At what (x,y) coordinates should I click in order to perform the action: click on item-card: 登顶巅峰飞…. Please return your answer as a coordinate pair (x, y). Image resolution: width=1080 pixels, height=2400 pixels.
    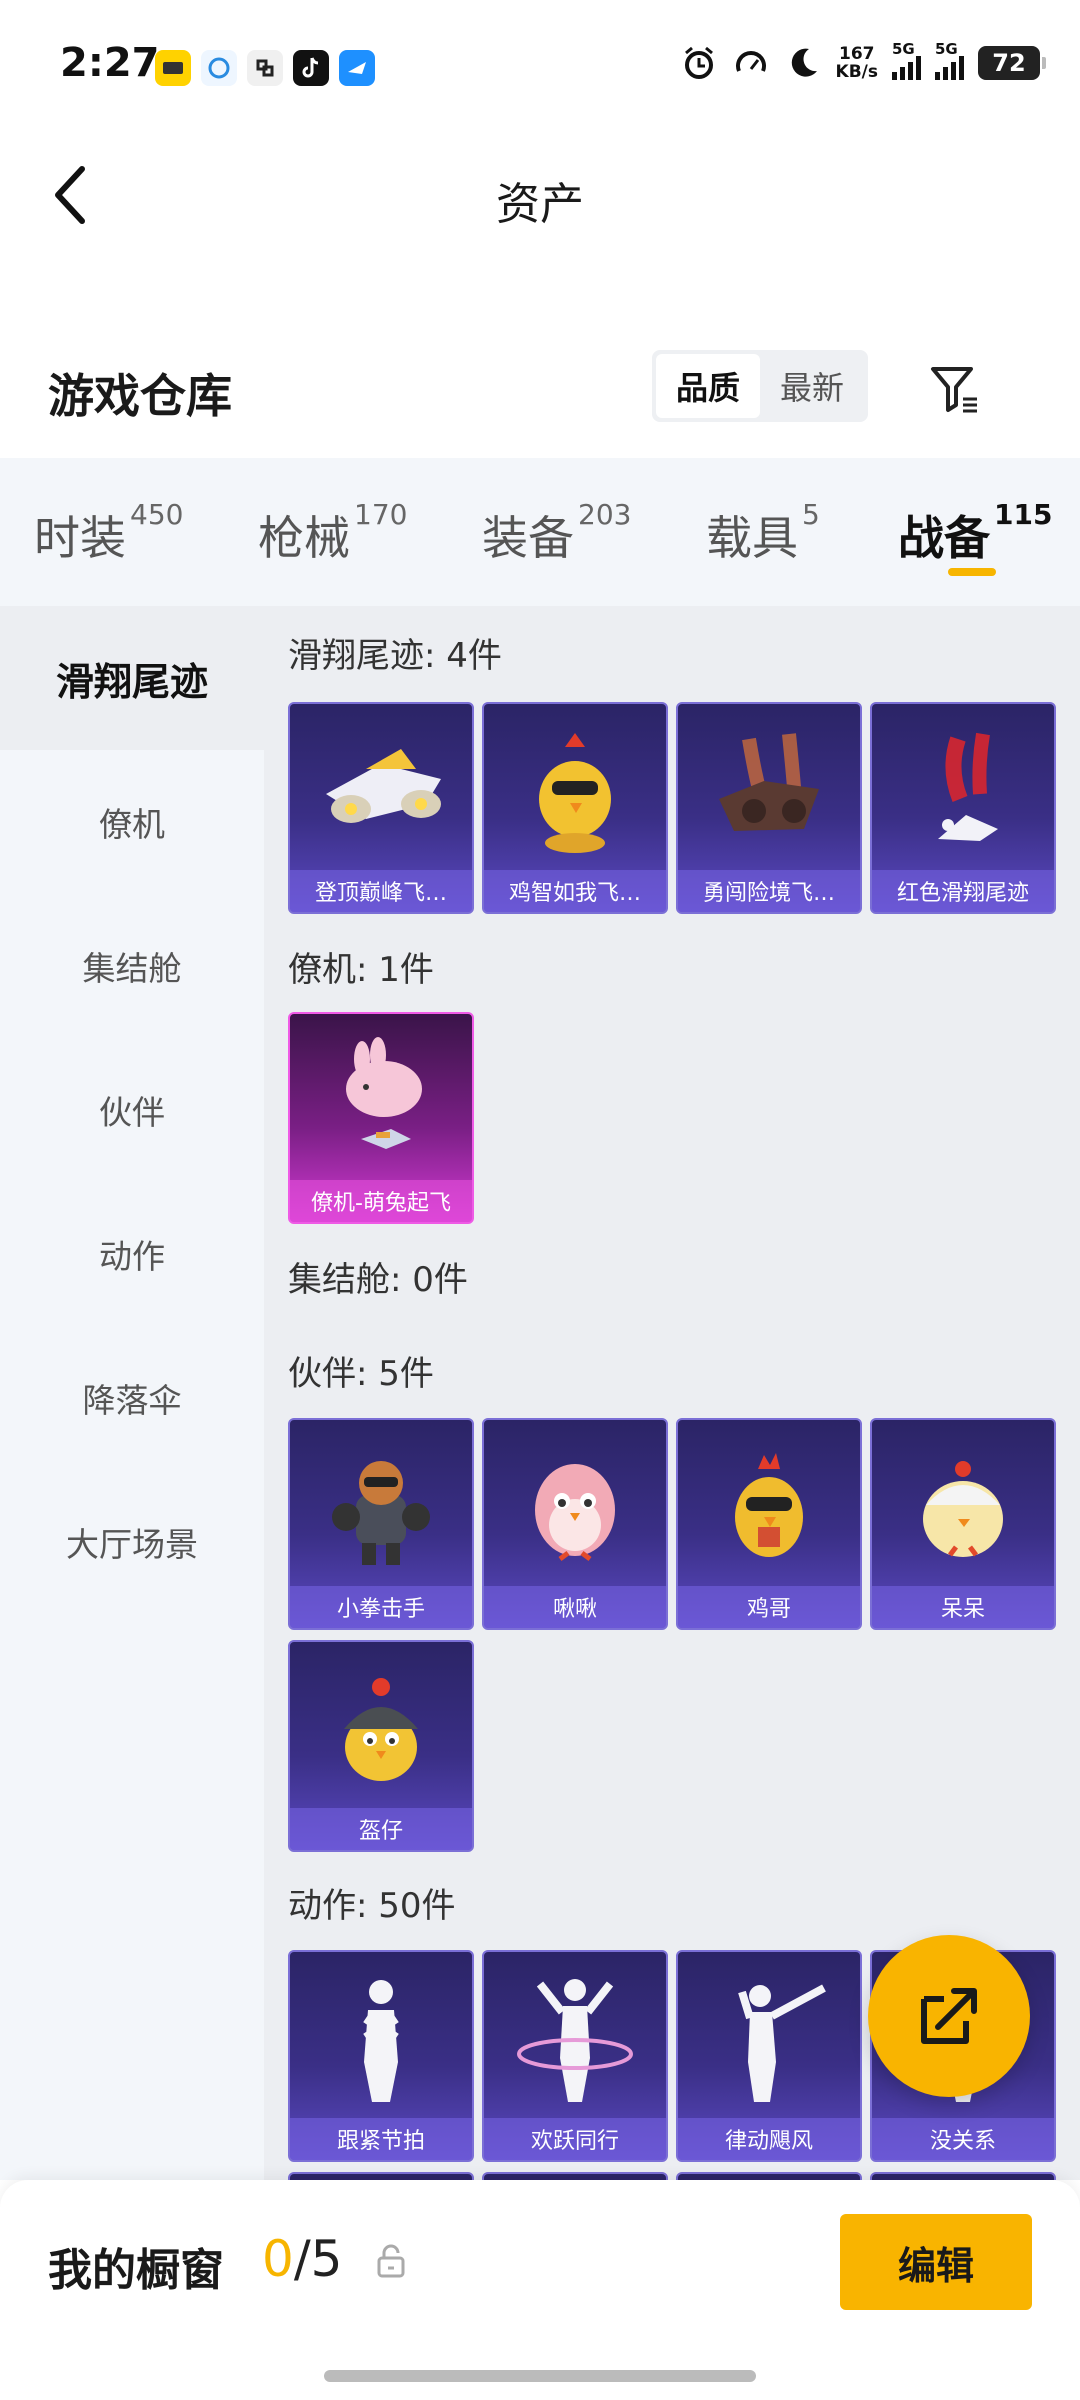
    Looking at the image, I should click on (381, 808).